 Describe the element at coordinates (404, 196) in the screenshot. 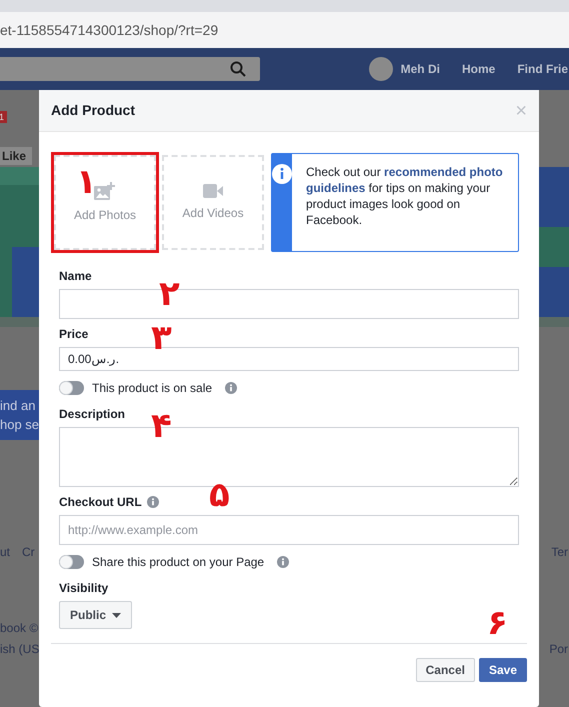

I see `info-text: Check out our recommended photo guidelines for tips on making your product images look good on Facebook.` at that location.